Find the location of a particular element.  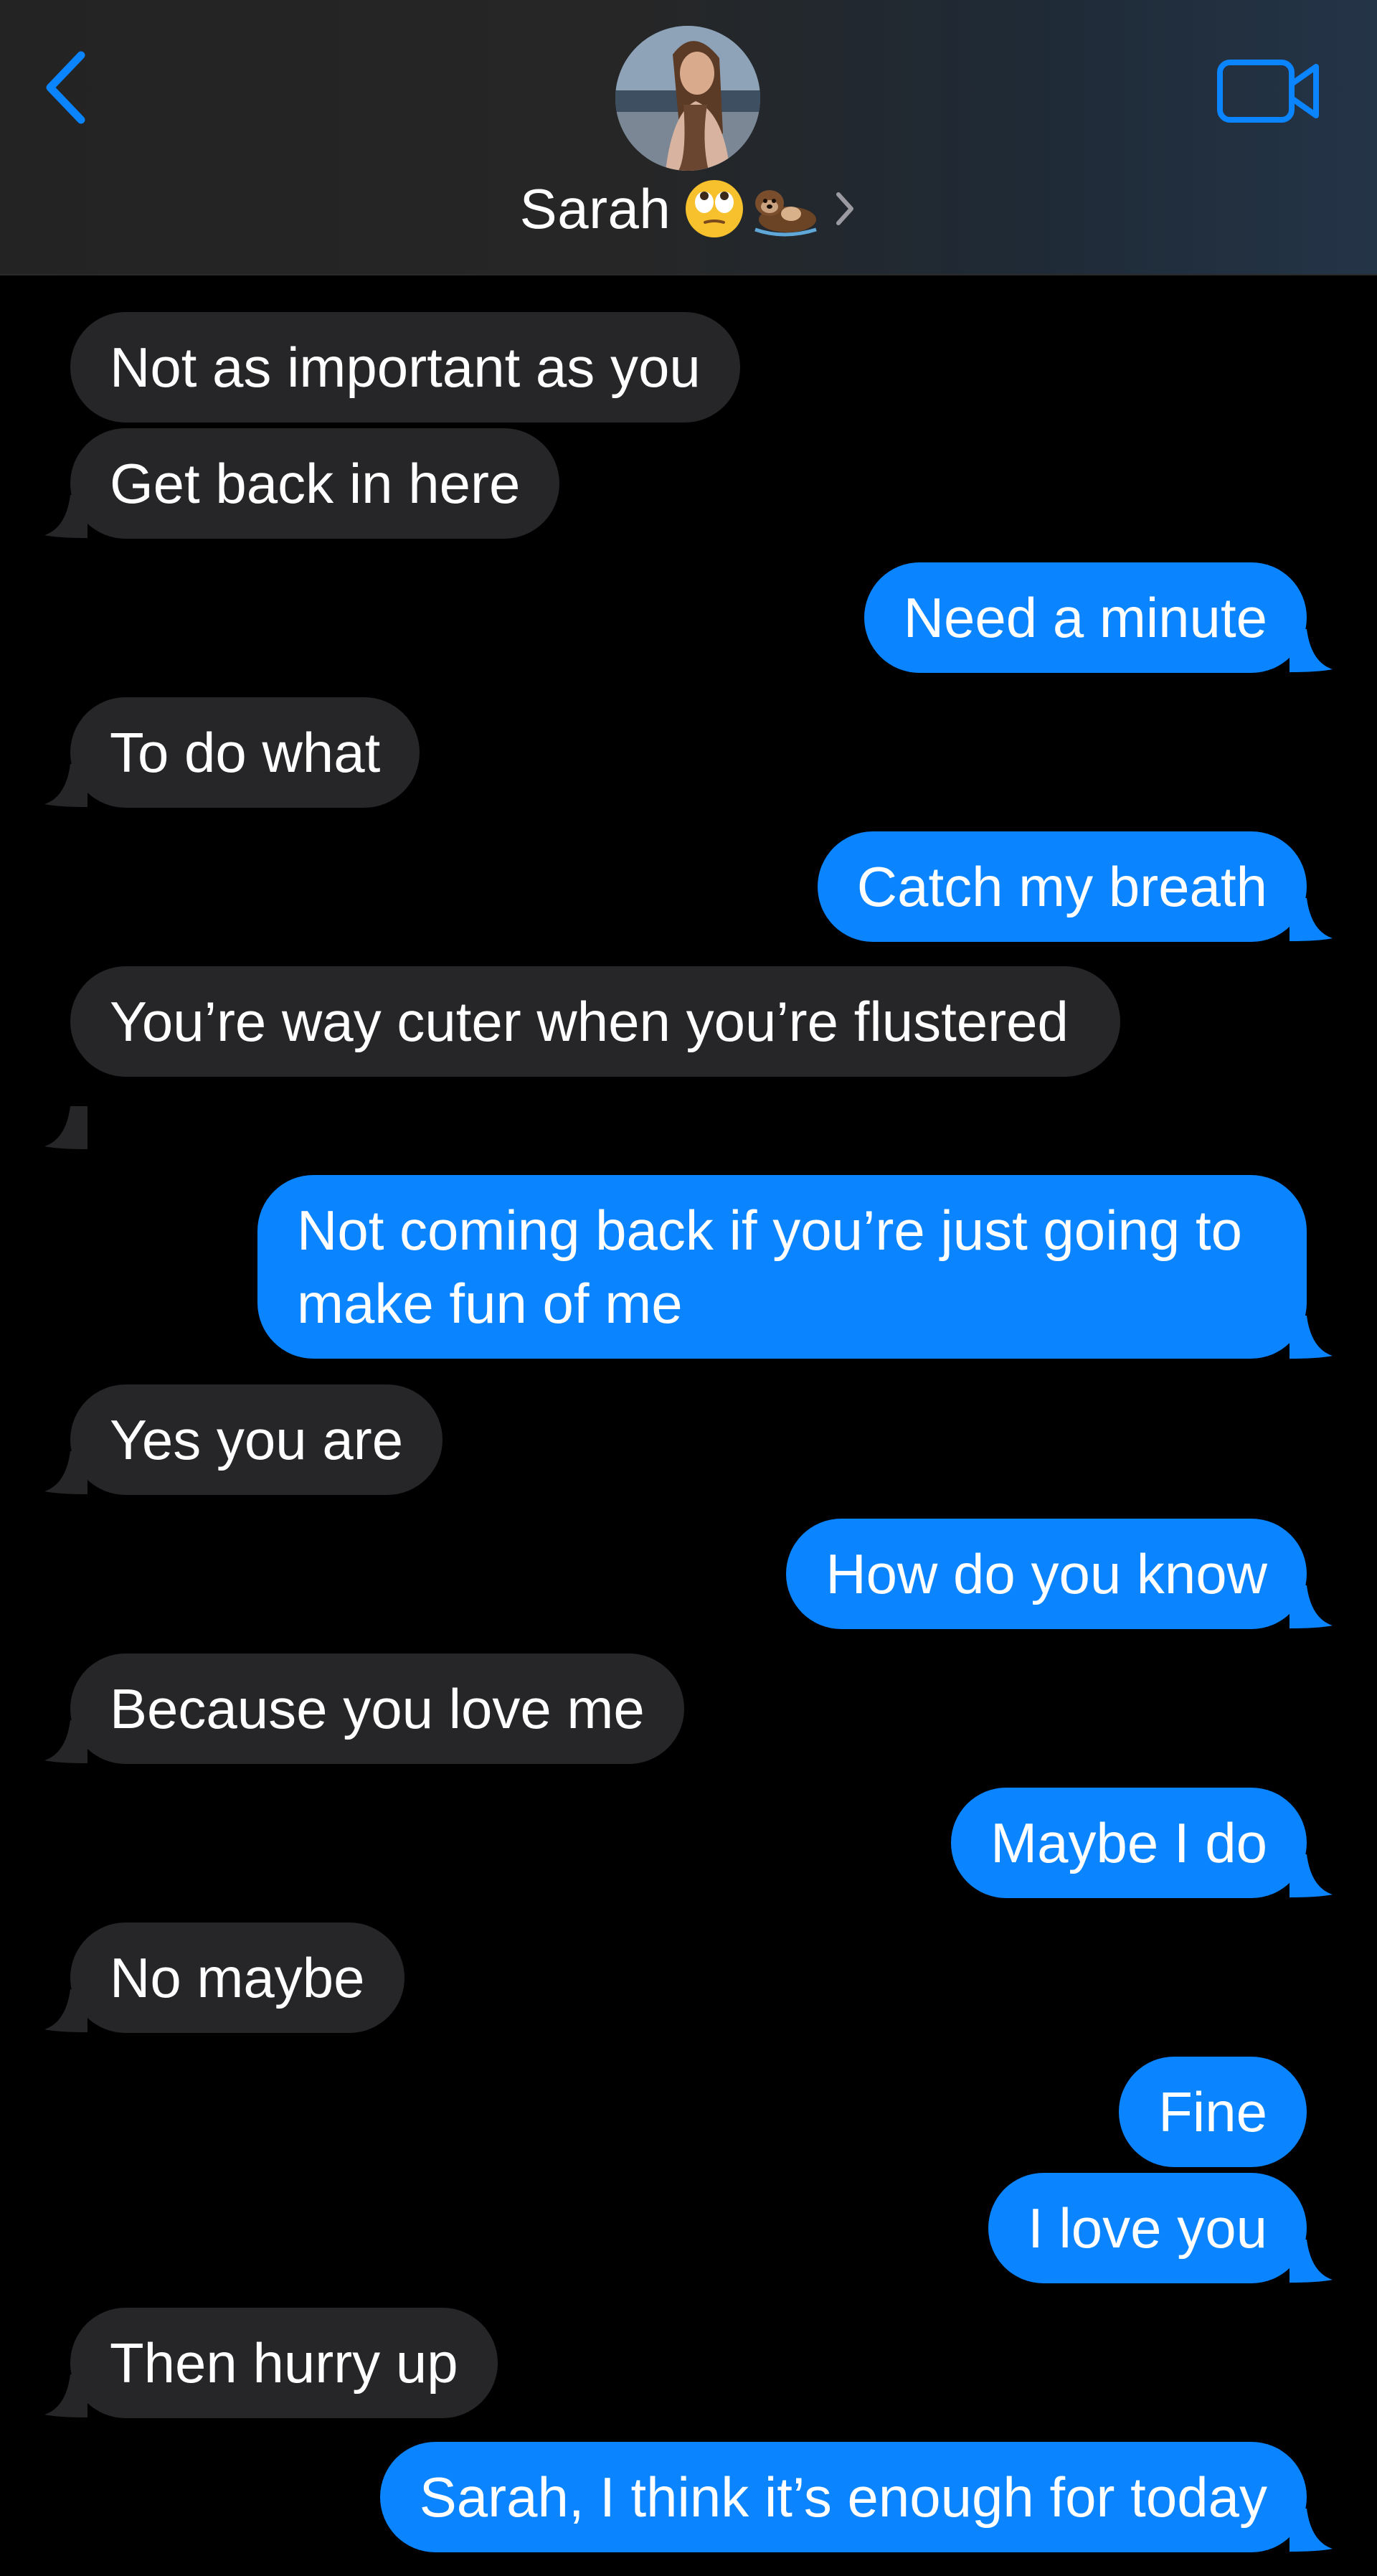

contact-name: Sarah is located at coordinates (595, 208).